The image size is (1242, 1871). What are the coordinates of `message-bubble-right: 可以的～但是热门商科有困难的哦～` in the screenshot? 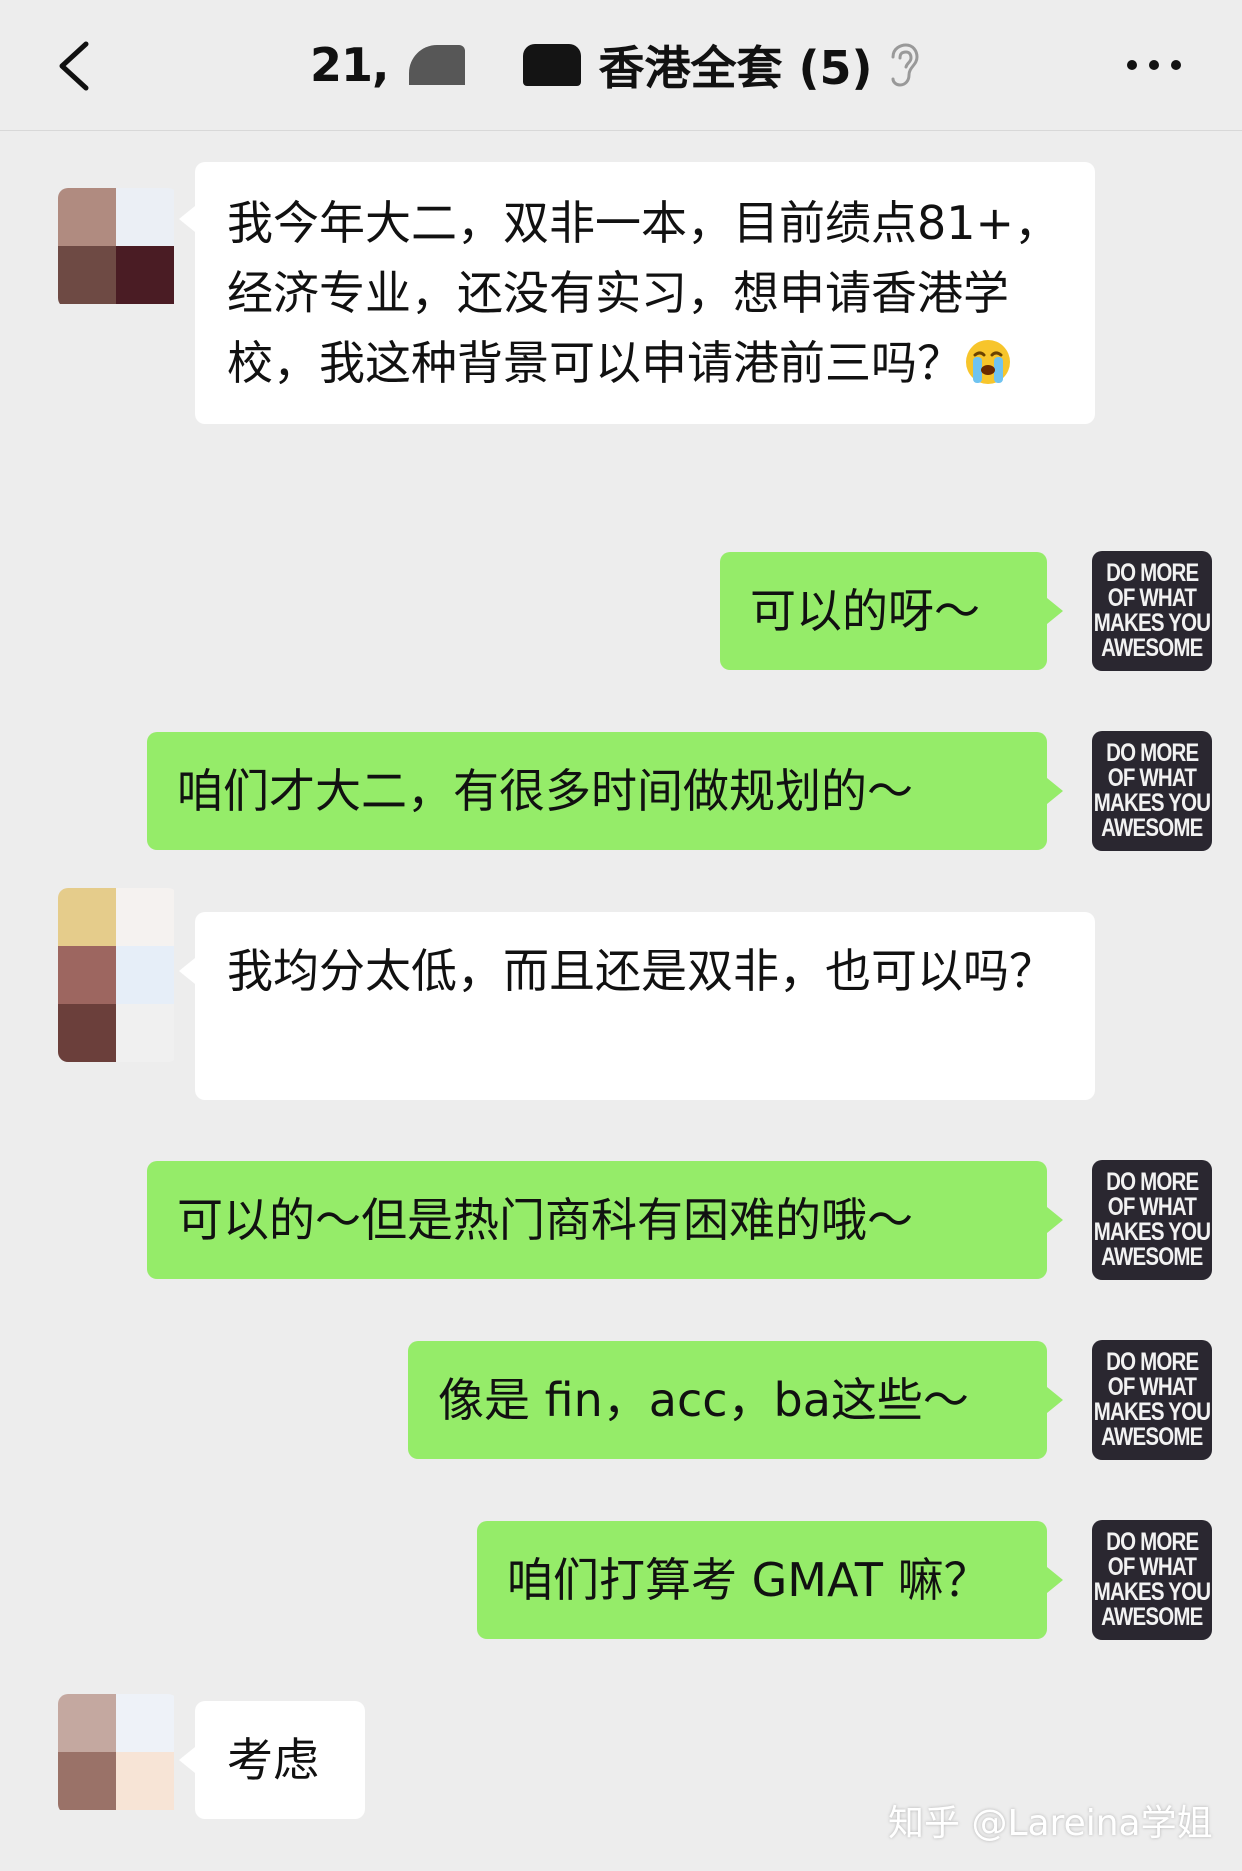 It's located at (597, 1220).